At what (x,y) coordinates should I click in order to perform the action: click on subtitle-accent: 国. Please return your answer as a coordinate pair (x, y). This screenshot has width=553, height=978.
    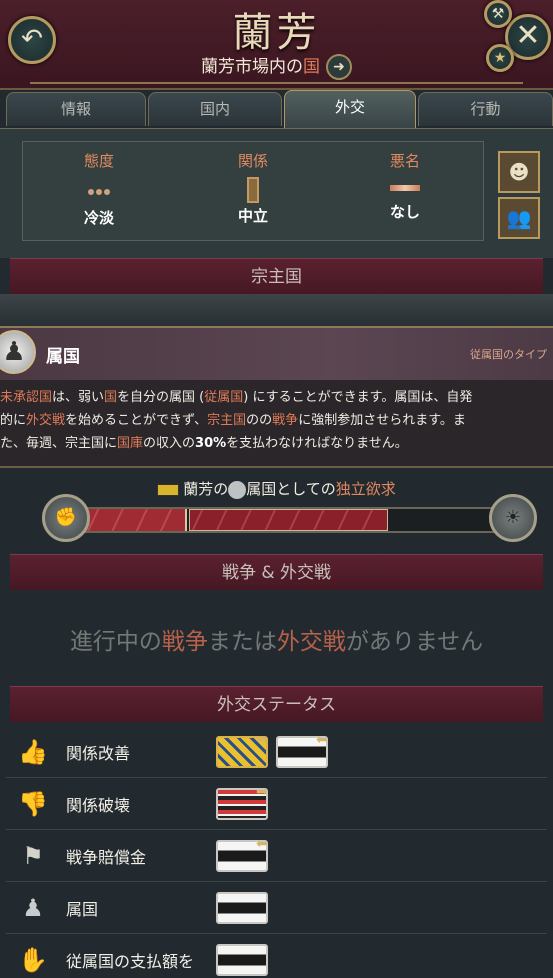
    Looking at the image, I should click on (311, 67).